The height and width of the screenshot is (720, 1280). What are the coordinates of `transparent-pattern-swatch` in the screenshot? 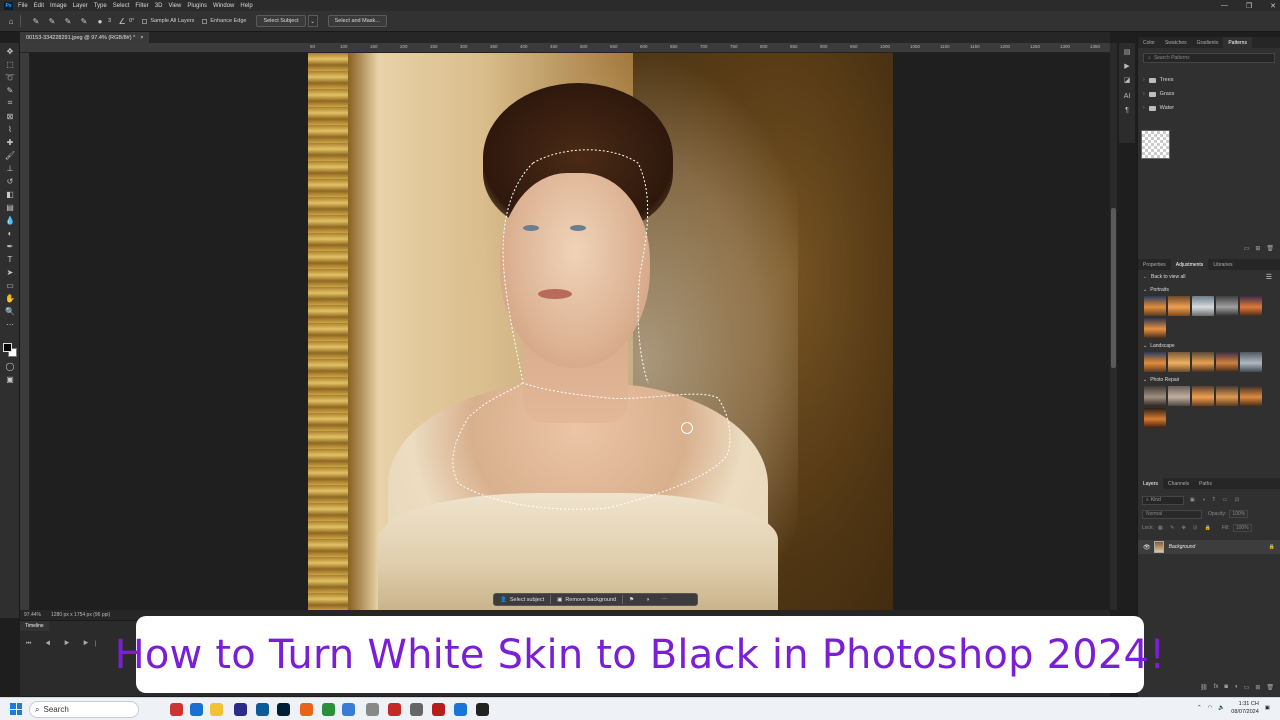 It's located at (1155, 144).